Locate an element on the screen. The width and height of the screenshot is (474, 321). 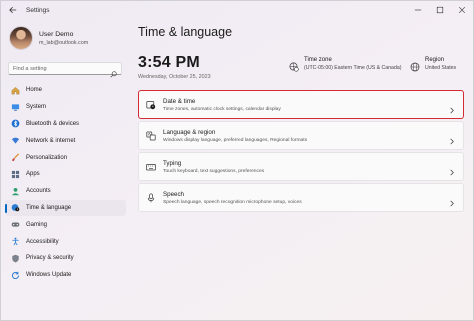
sidebar-item-windows-update: Windows Update is located at coordinates (65, 275).